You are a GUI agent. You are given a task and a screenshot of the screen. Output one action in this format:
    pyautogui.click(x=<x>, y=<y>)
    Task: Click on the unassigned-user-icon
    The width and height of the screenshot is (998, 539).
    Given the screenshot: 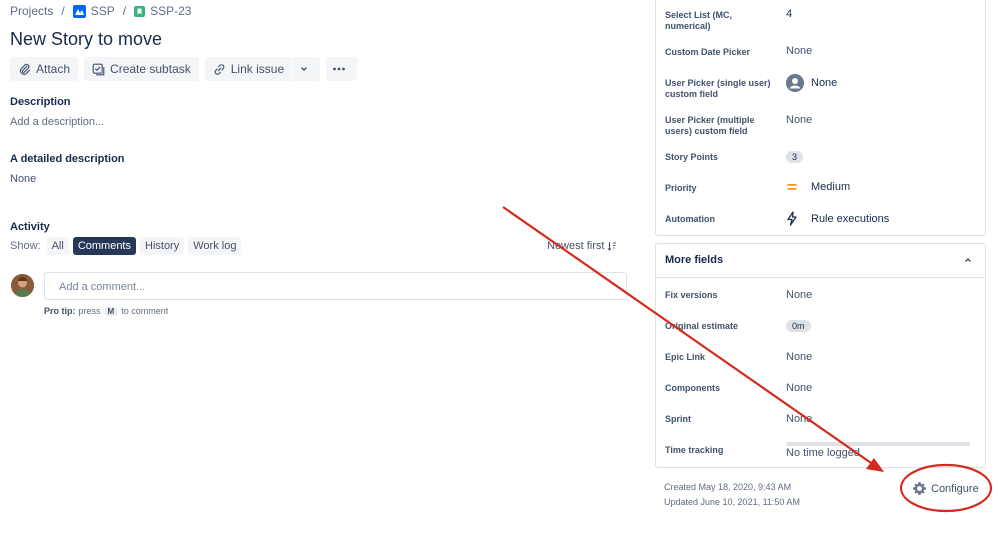 What is the action you would take?
    pyautogui.click(x=795, y=83)
    